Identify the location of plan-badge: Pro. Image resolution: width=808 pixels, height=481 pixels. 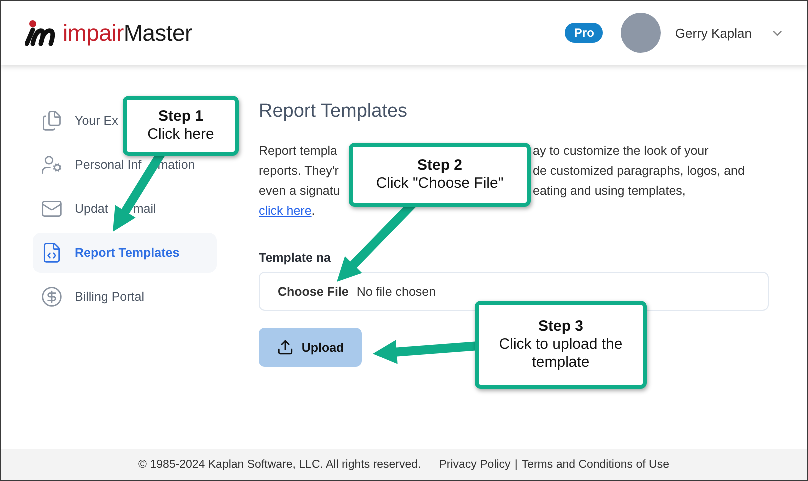
(584, 33).